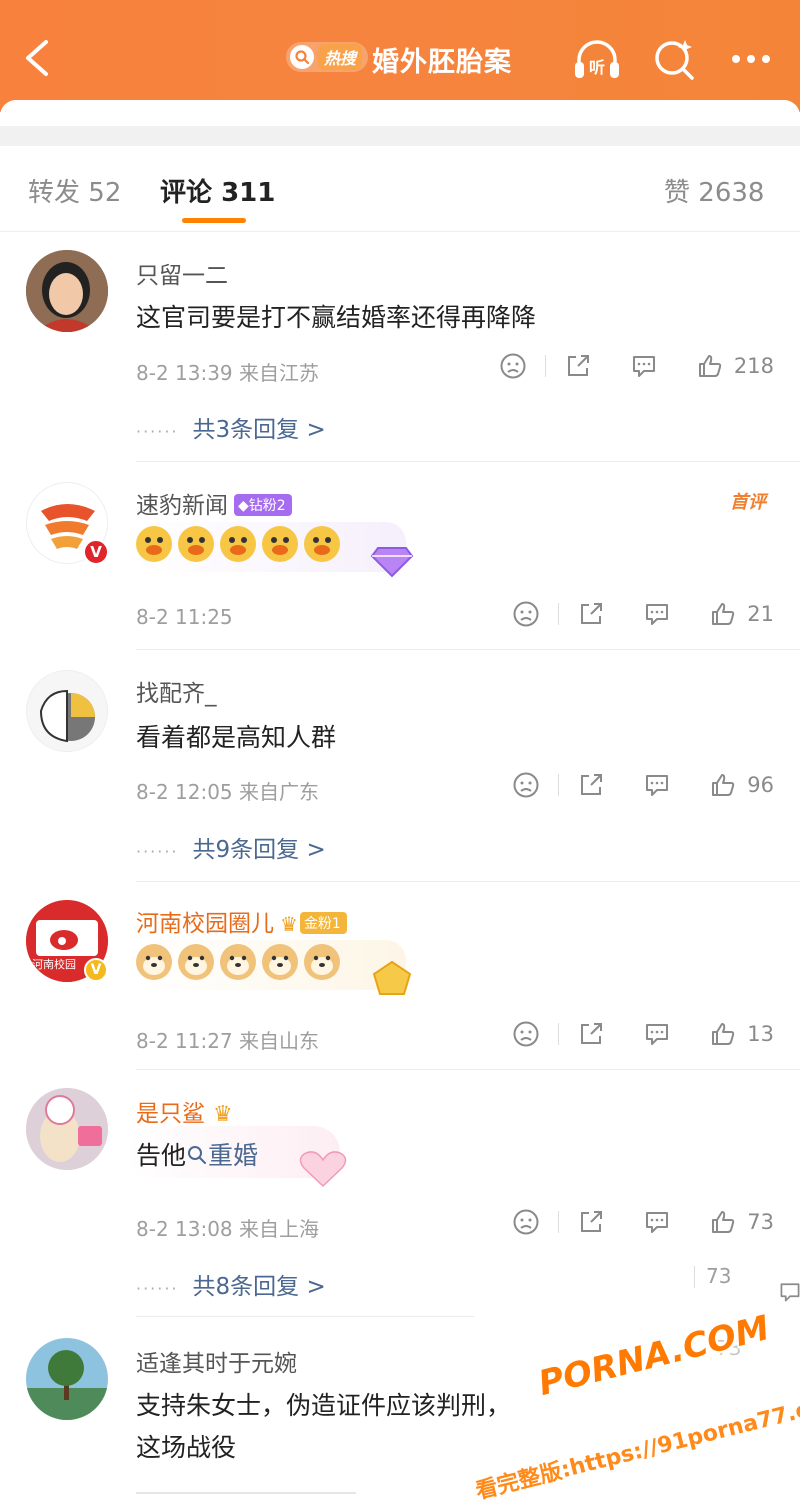  I want to click on gold-badge-icon, so click(392, 981).